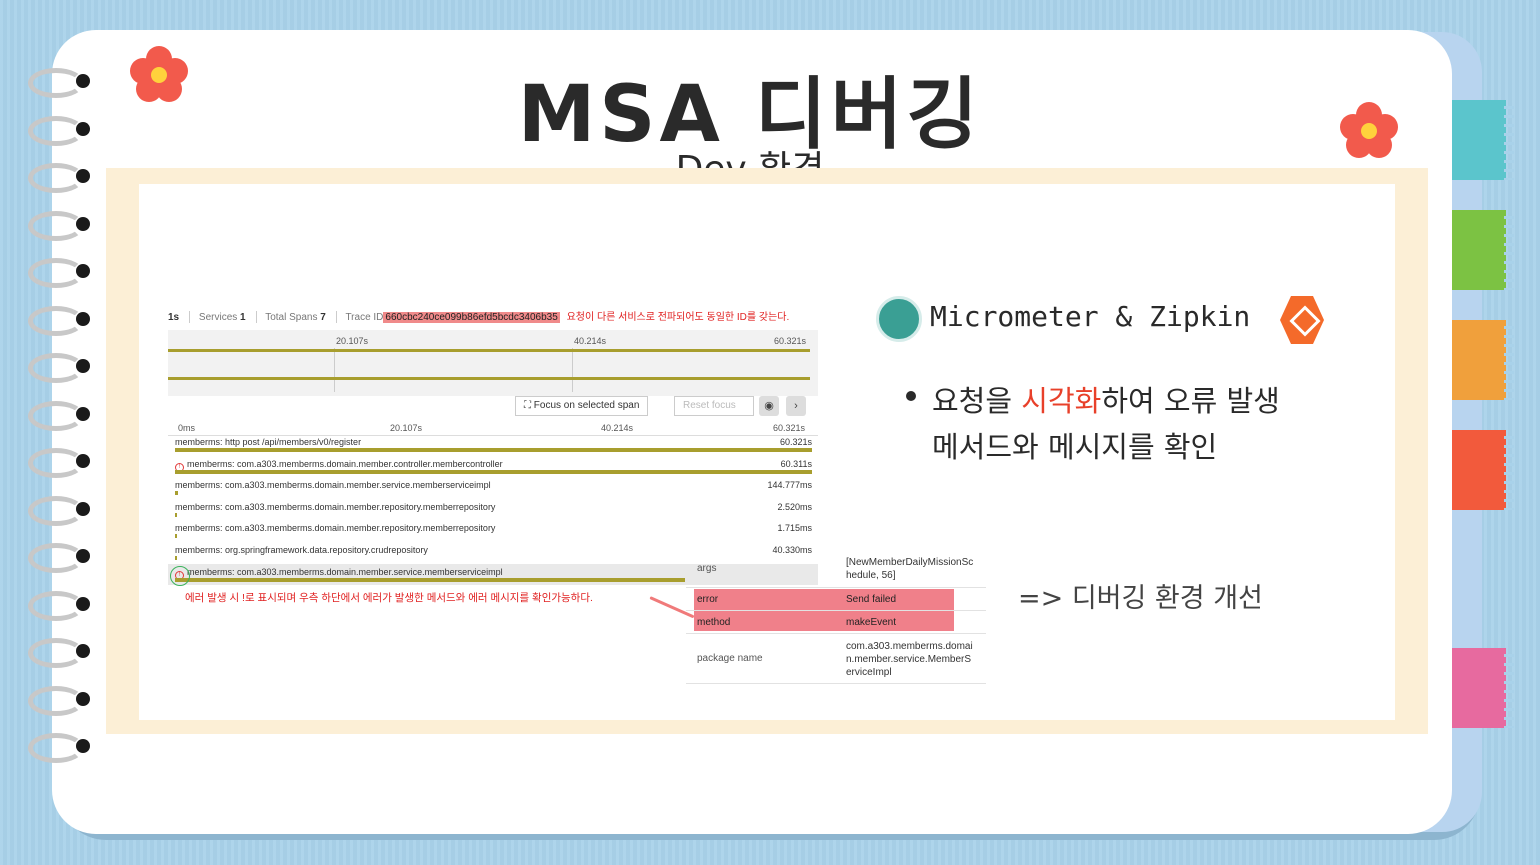 This screenshot has height=865, width=1540. I want to click on span-duration: 144.777ms, so click(789, 485).